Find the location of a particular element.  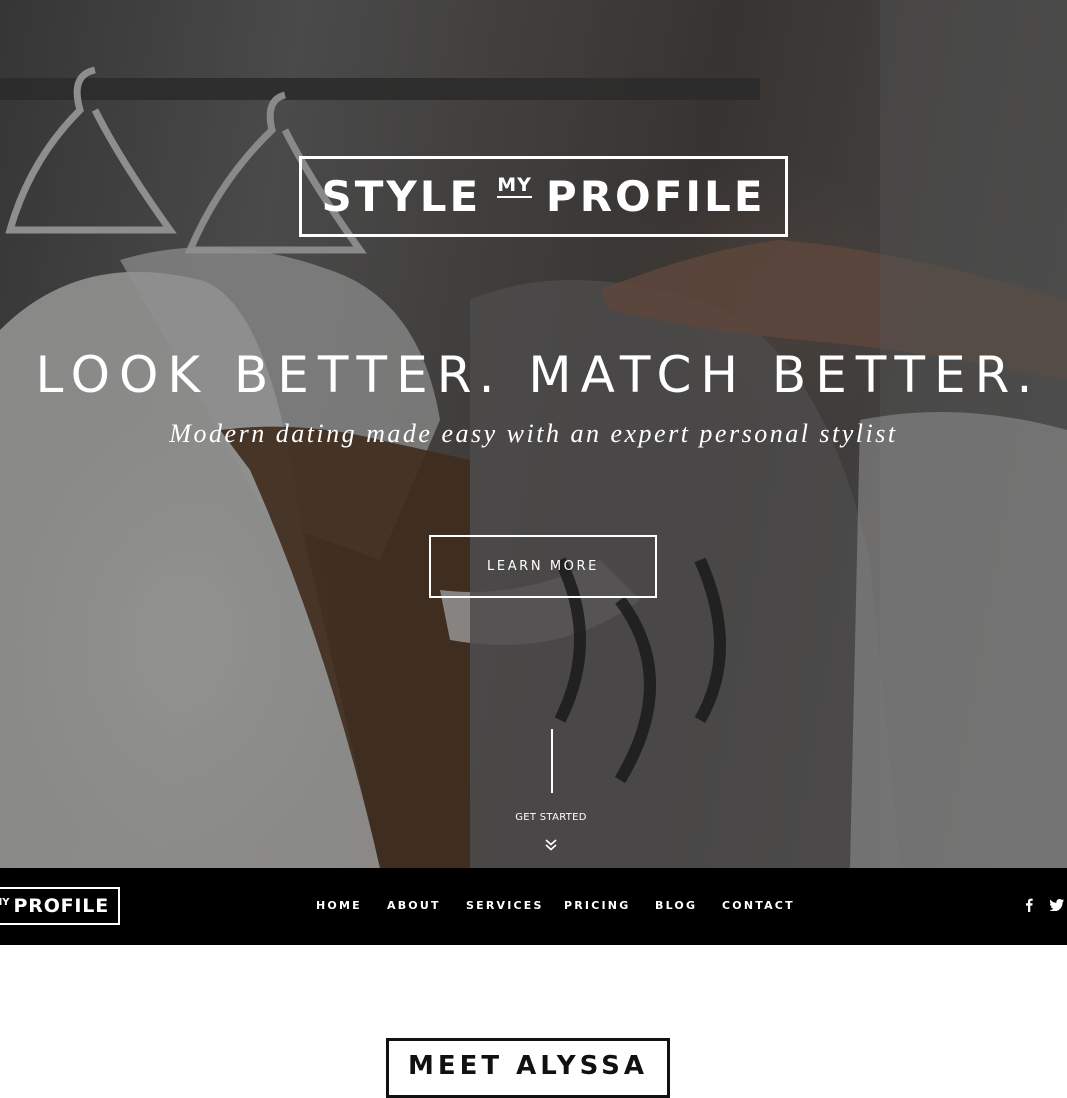

nav-item-contact: CONTACT is located at coordinates (758, 906).